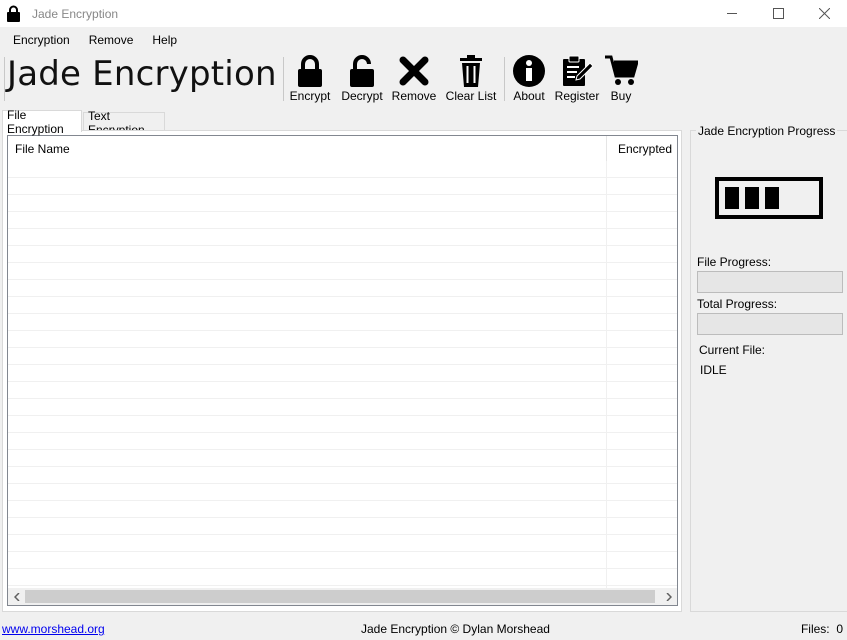 The width and height of the screenshot is (847, 640). I want to click on menu-help: Help, so click(164, 40).